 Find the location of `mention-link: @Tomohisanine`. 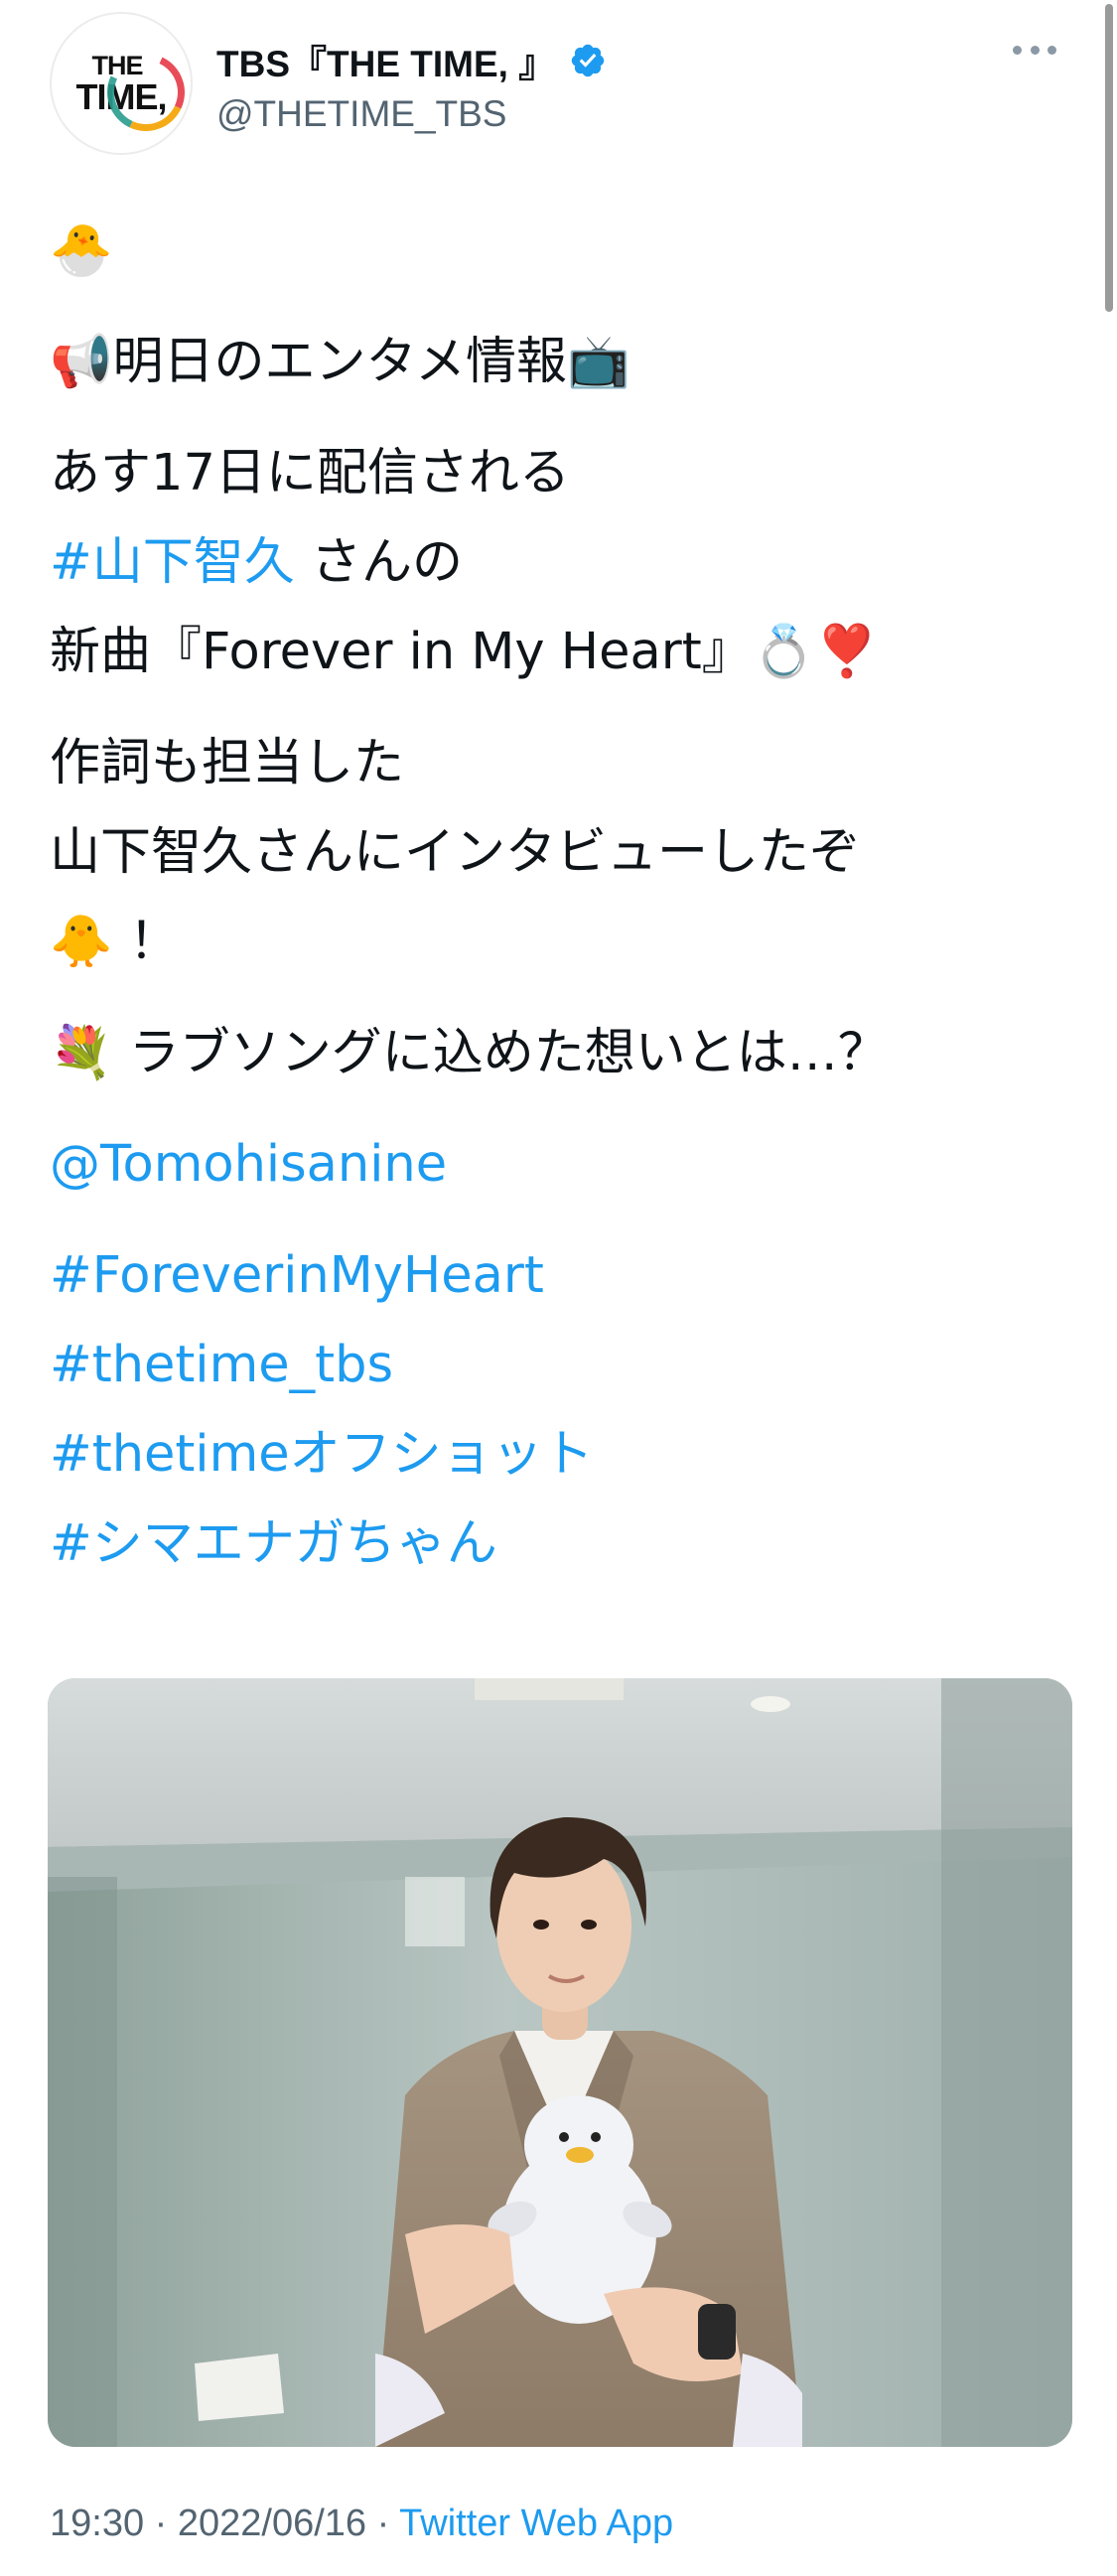

mention-link: @Tomohisanine is located at coordinates (551, 1165).